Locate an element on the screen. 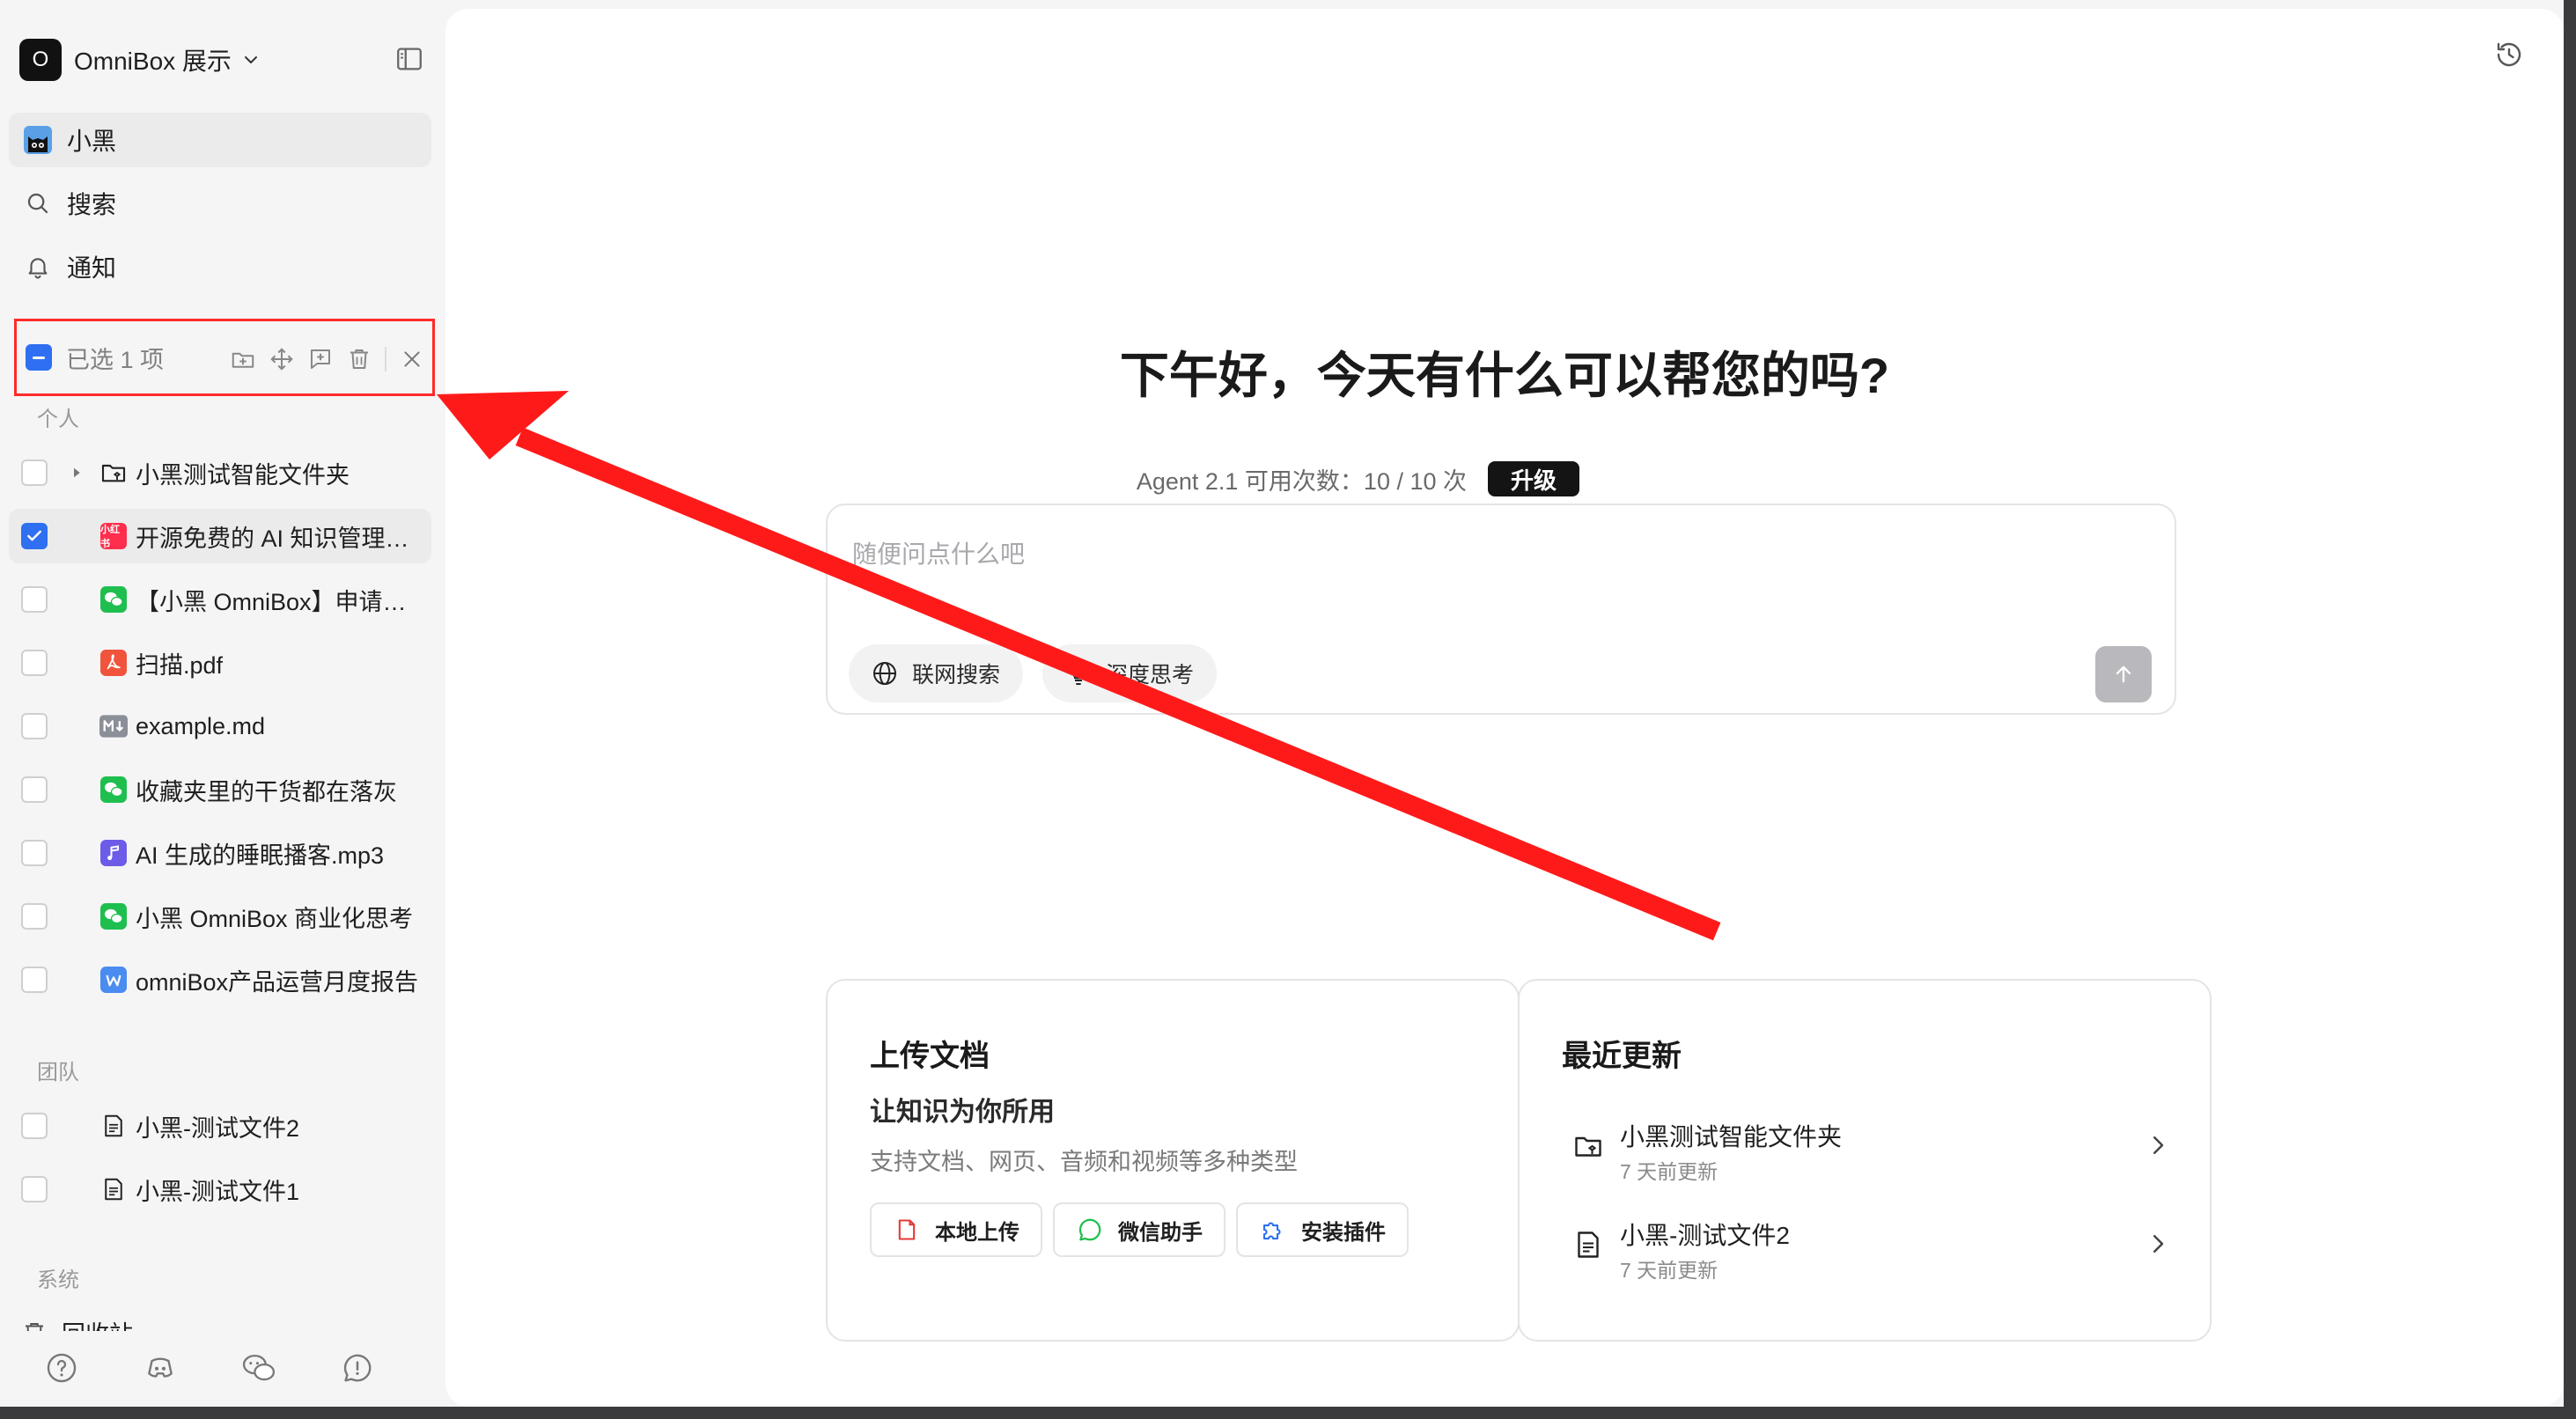  nav-item-search: 搜索 is located at coordinates (220, 203).